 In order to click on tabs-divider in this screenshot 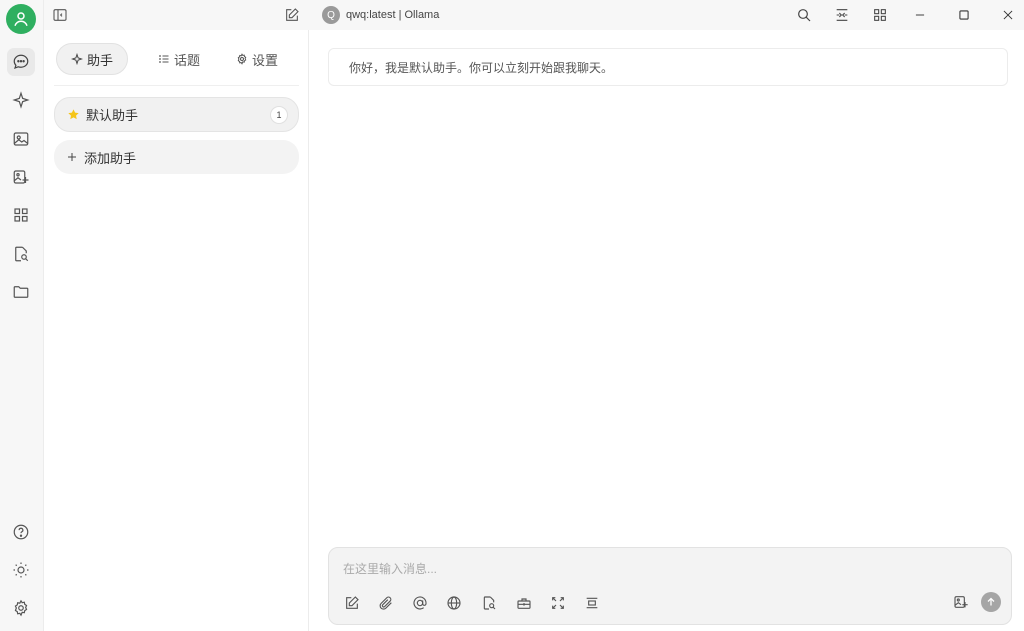, I will do `click(176, 85)`.